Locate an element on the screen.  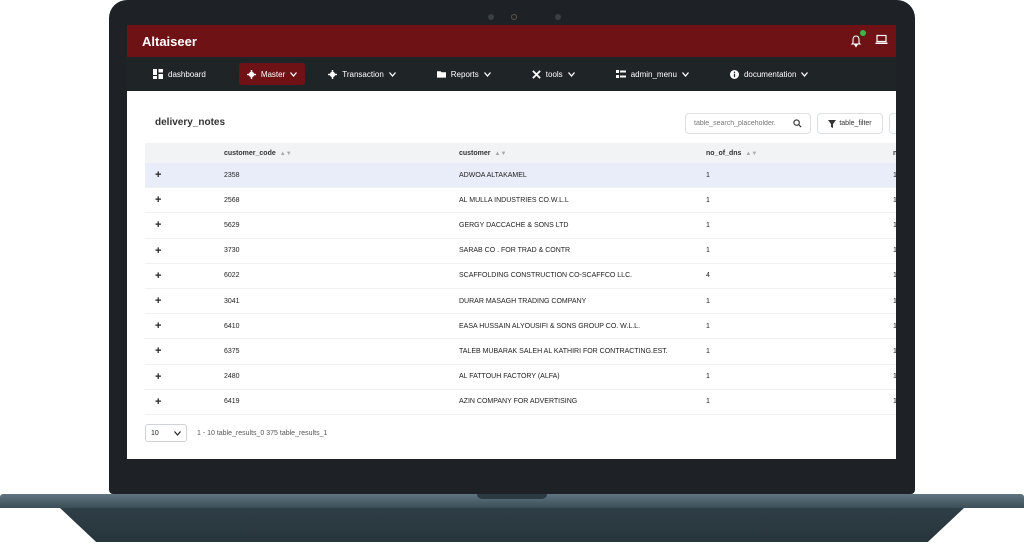
laptop-notch is located at coordinates (512, 496).